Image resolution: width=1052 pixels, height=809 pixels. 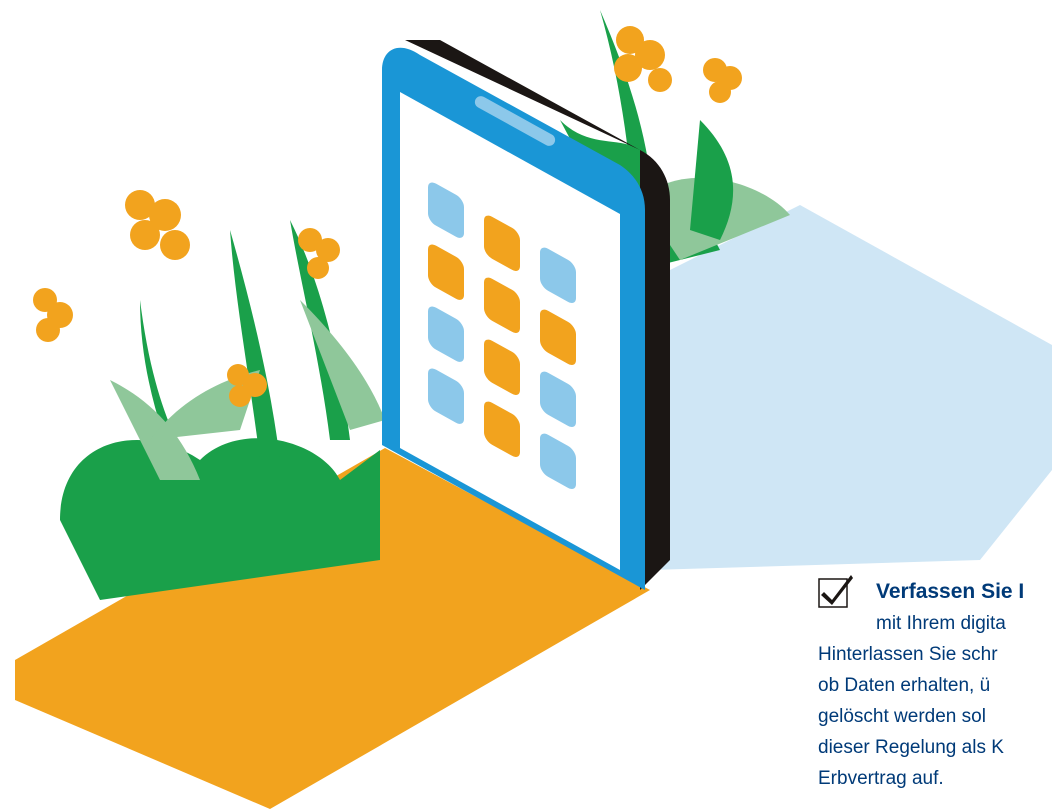 I want to click on plants-left, so click(x=222, y=410).